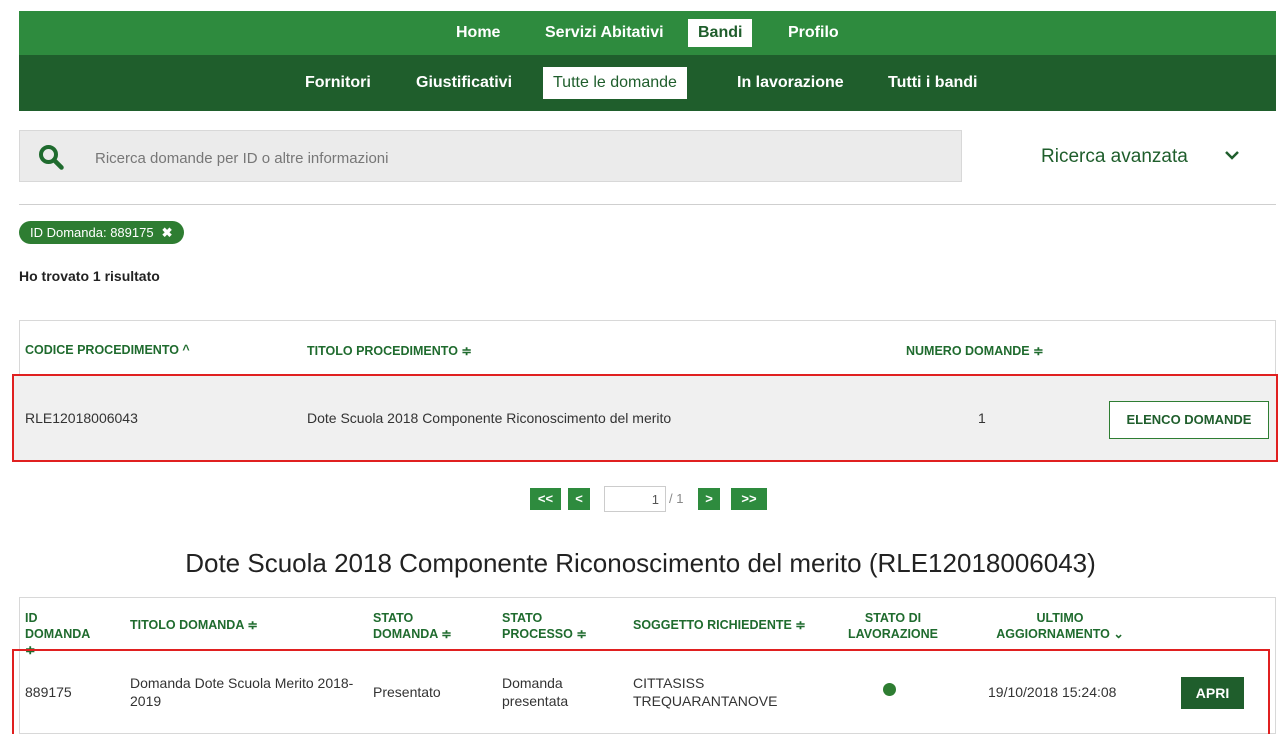  What do you see at coordinates (1189, 420) in the screenshot?
I see `elenco-domande-button: ELENCO DOMANDE` at bounding box center [1189, 420].